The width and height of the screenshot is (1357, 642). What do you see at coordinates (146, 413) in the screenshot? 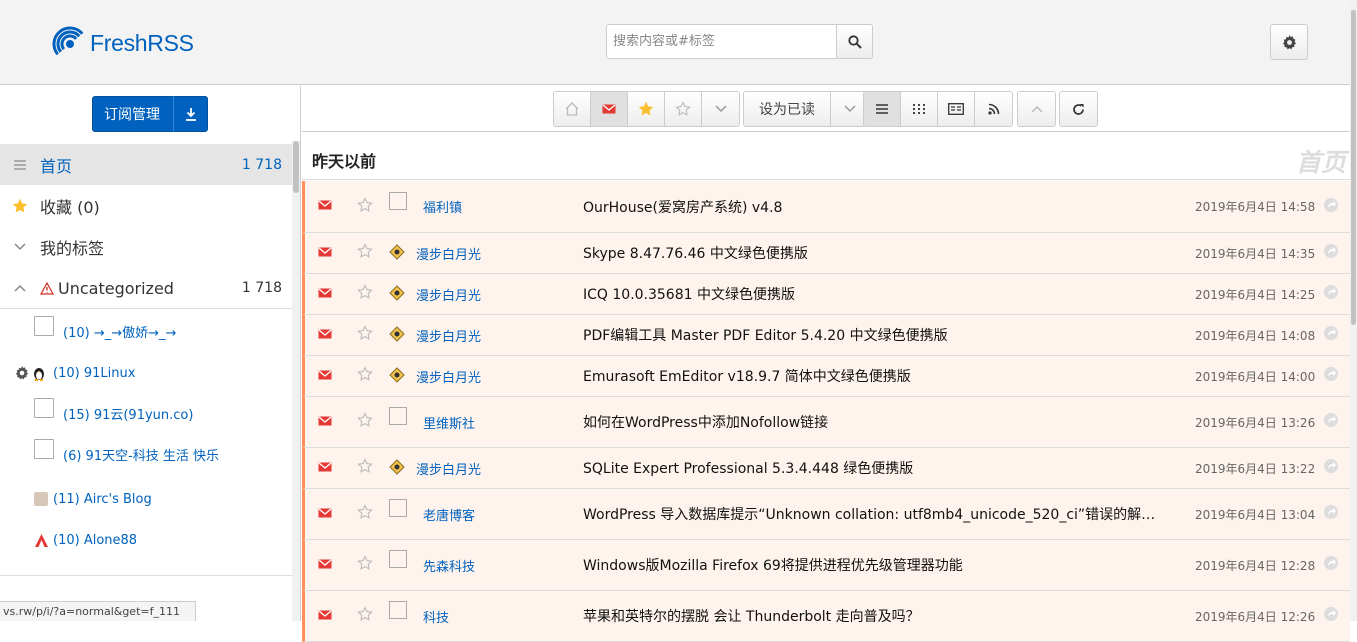
I see `feed-item: (15) 91云(91yun.co)` at bounding box center [146, 413].